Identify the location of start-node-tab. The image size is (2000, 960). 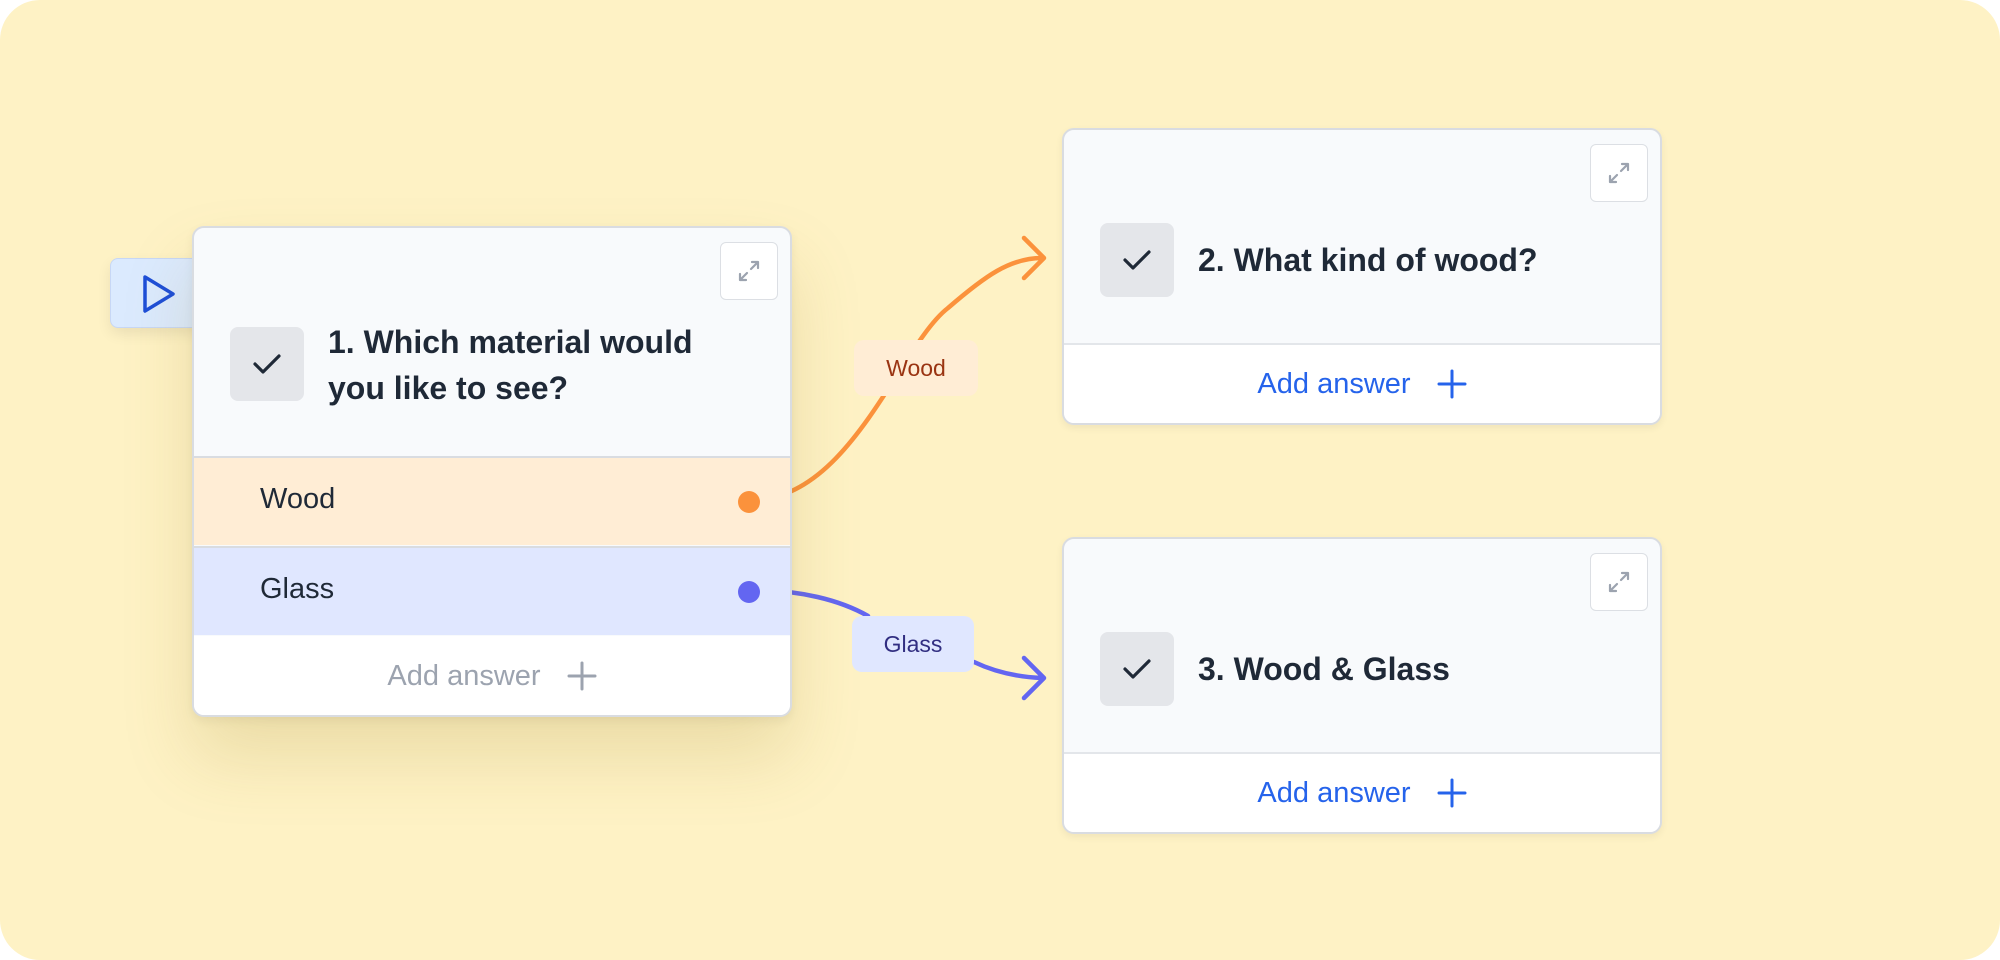
(156, 293).